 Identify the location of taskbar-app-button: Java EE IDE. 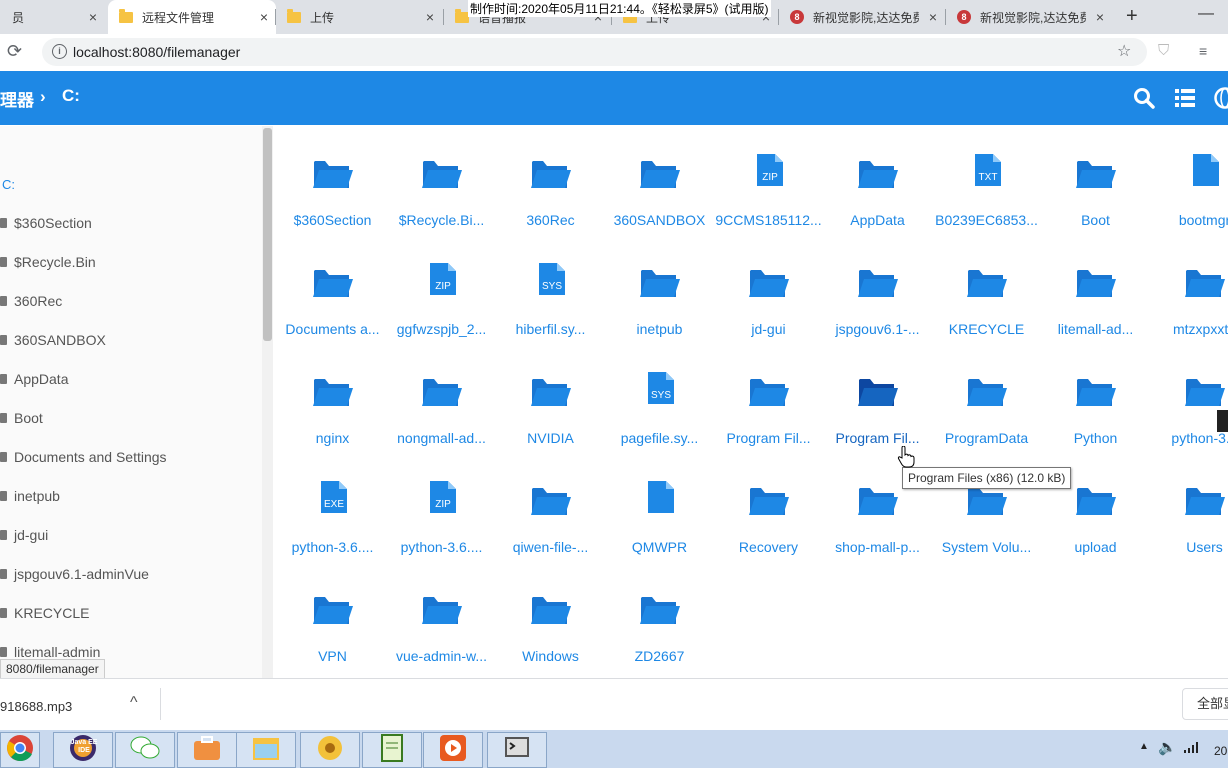
(83, 750).